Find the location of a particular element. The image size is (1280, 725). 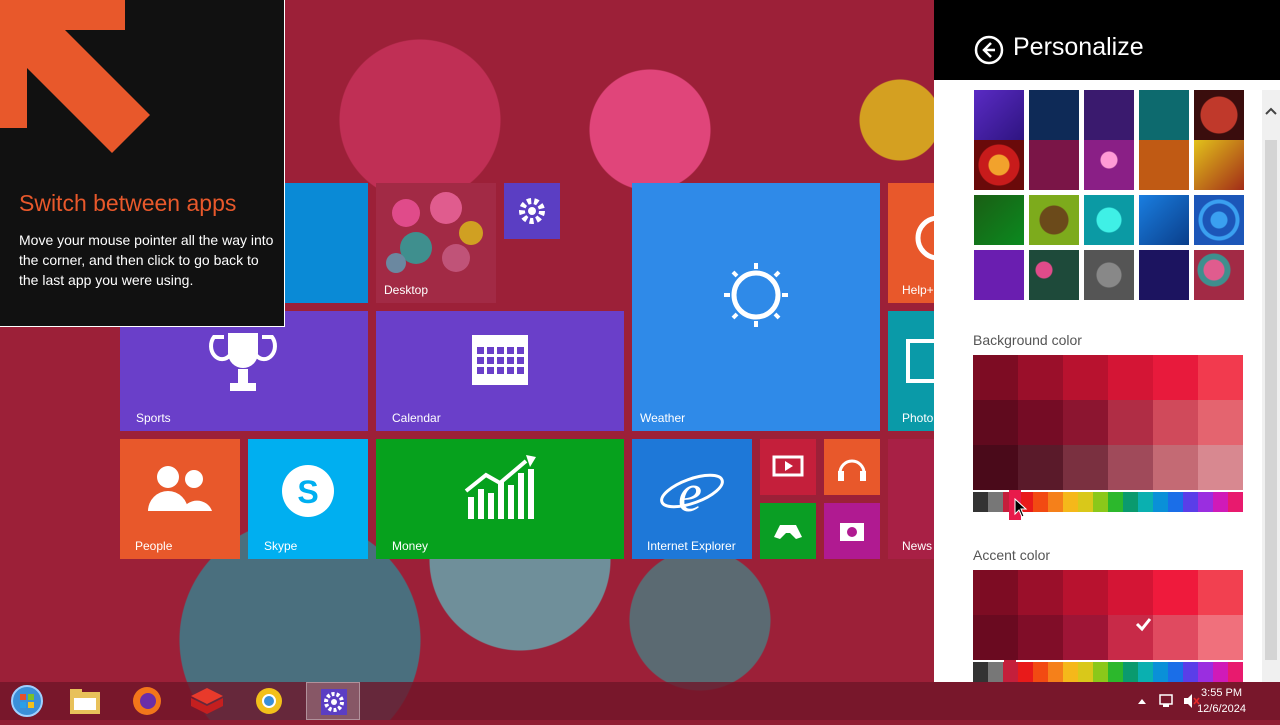

tile-blue-partial is located at coordinates (326, 243).